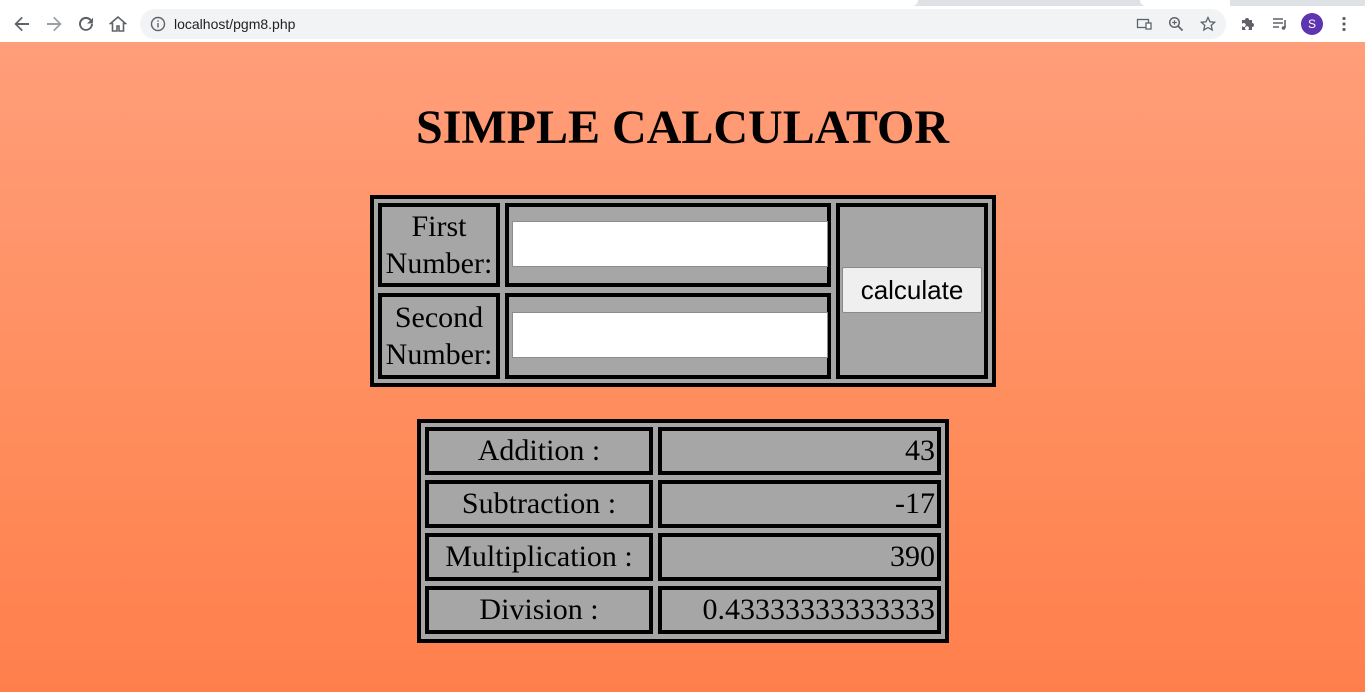  I want to click on home-button, so click(118, 24).